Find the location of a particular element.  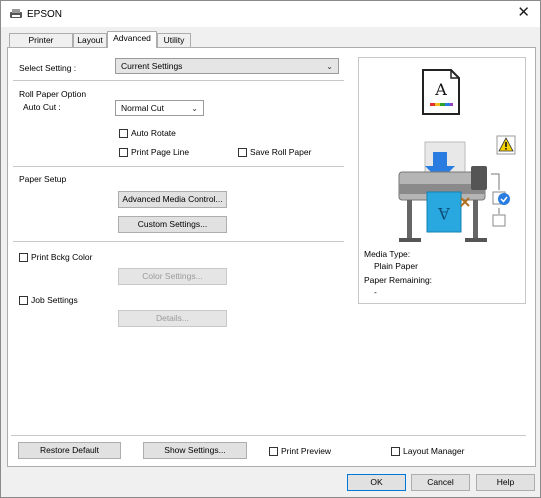

layout-manager-checkbox: Layout Manager is located at coordinates (427, 451).